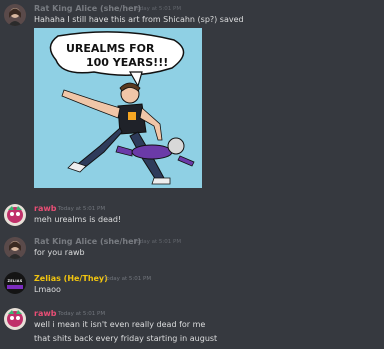 This screenshot has height=349, width=384. I want to click on message-text: Lmaoo, so click(47, 289).